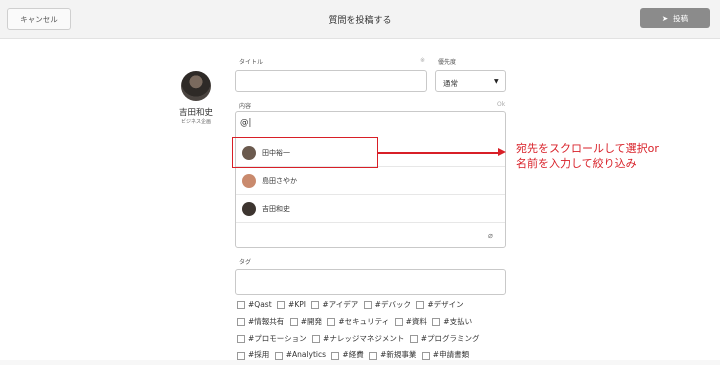  What do you see at coordinates (440, 305) in the screenshot?
I see `tag-checkbox: #デザイン` at bounding box center [440, 305].